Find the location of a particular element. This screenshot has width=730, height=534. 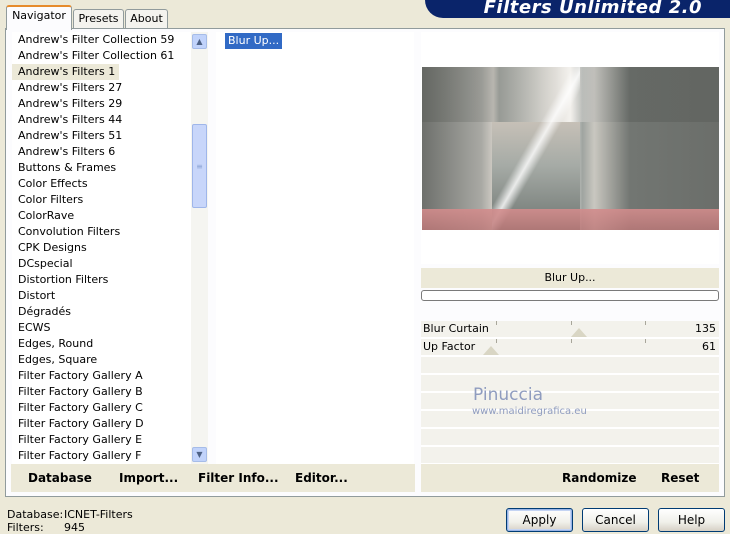

app-title: Filters Unlimited 2.0 is located at coordinates (592, 9).